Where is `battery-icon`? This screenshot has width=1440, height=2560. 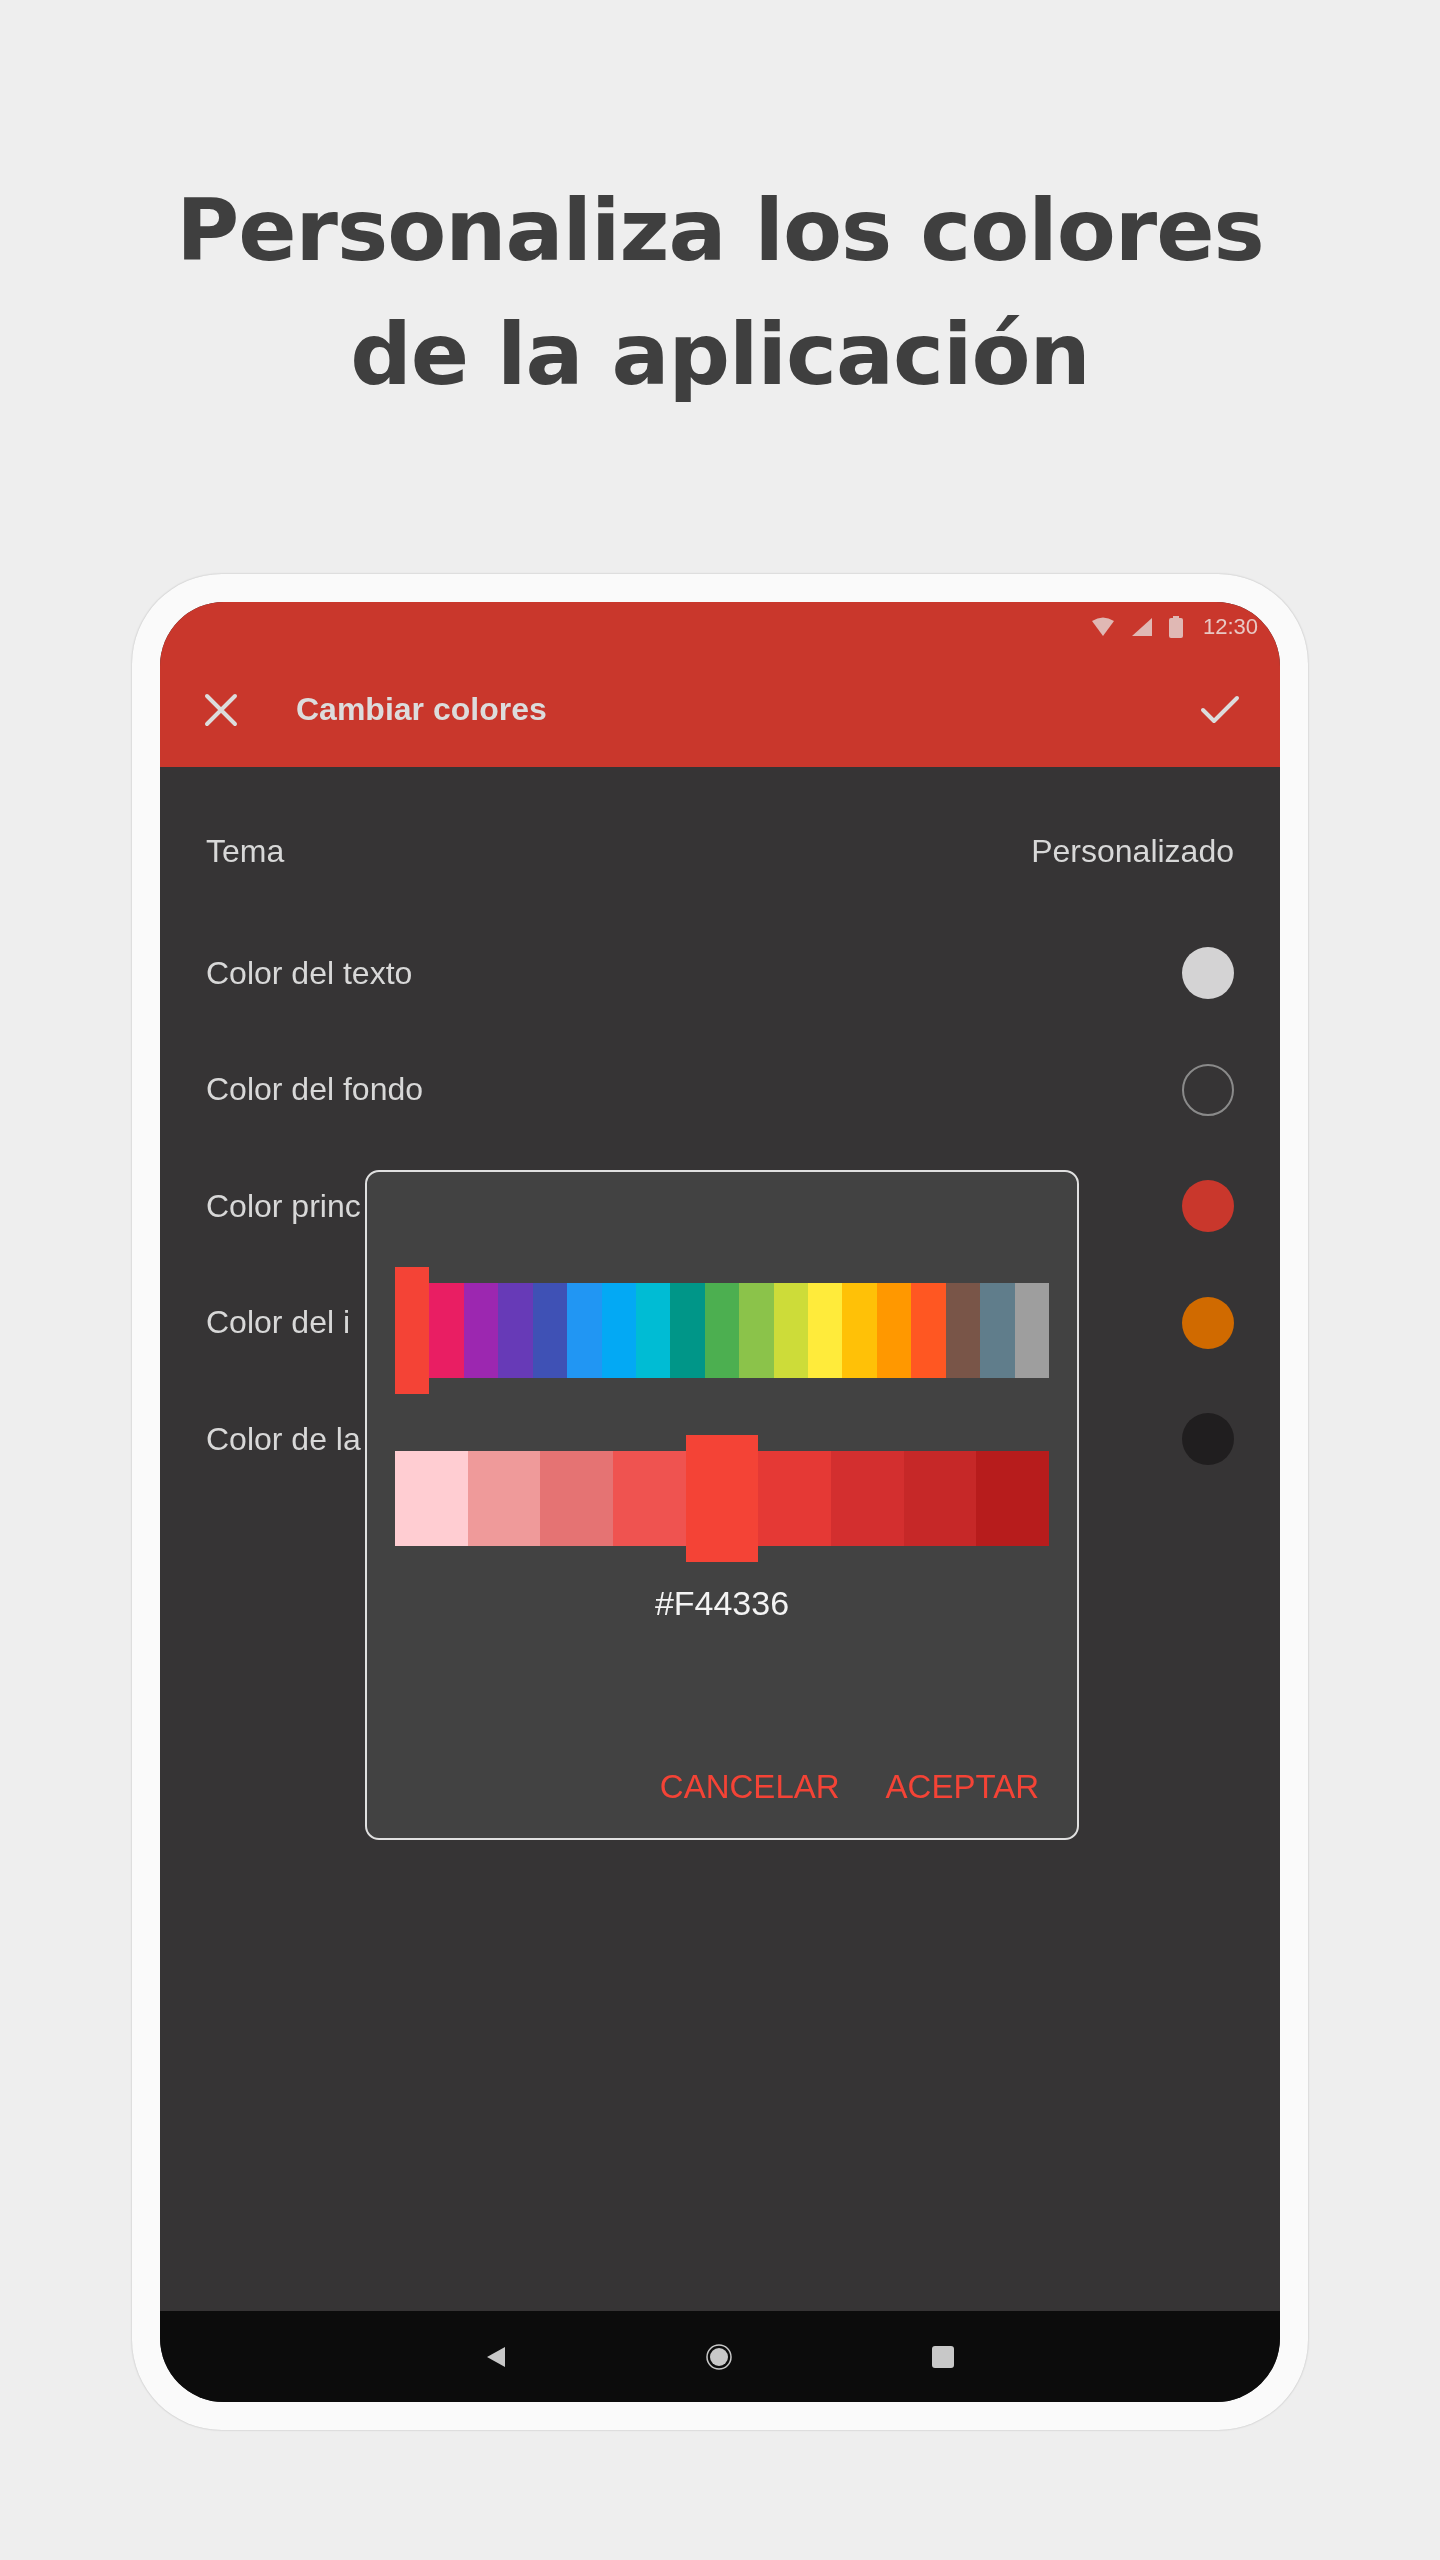 battery-icon is located at coordinates (1175, 627).